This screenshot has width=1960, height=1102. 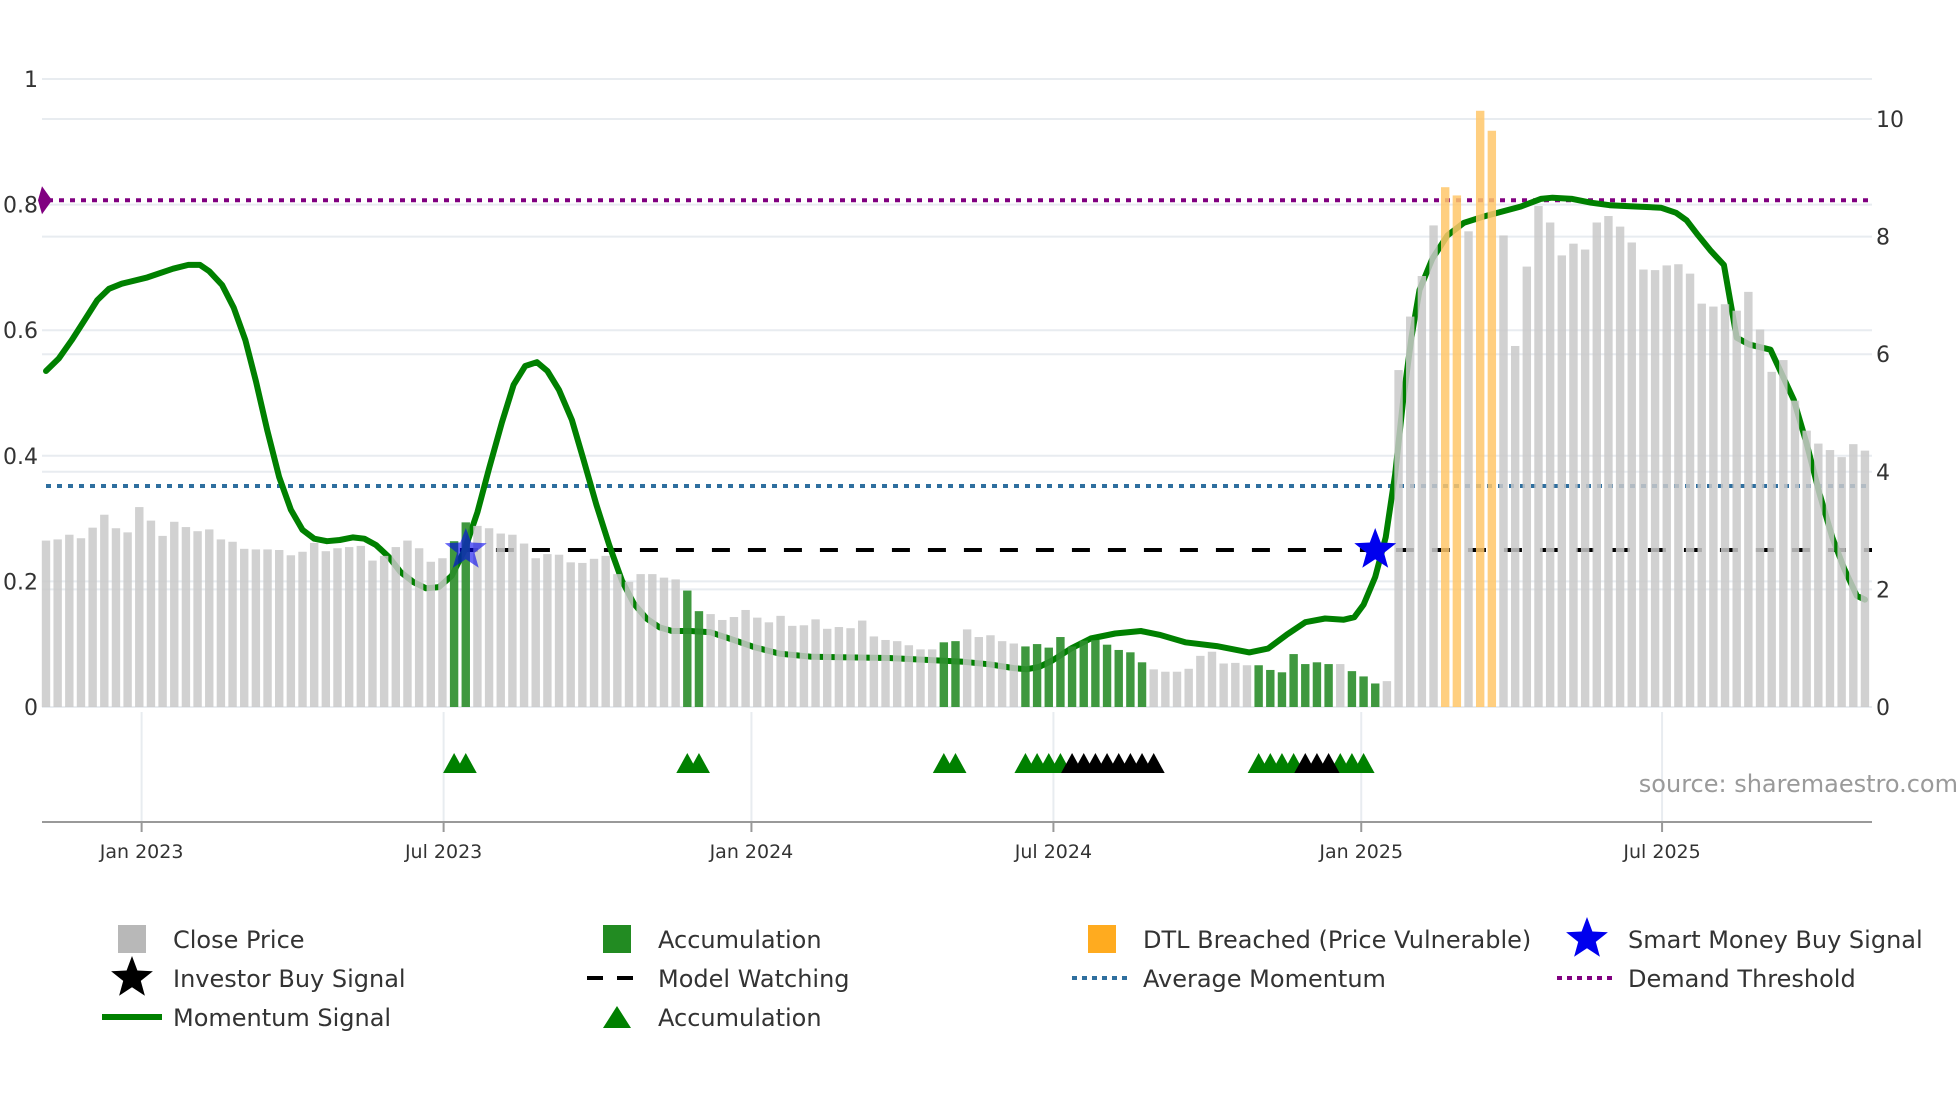 I want to click on x-tick-label: Jul 2025, so click(x=1661, y=852).